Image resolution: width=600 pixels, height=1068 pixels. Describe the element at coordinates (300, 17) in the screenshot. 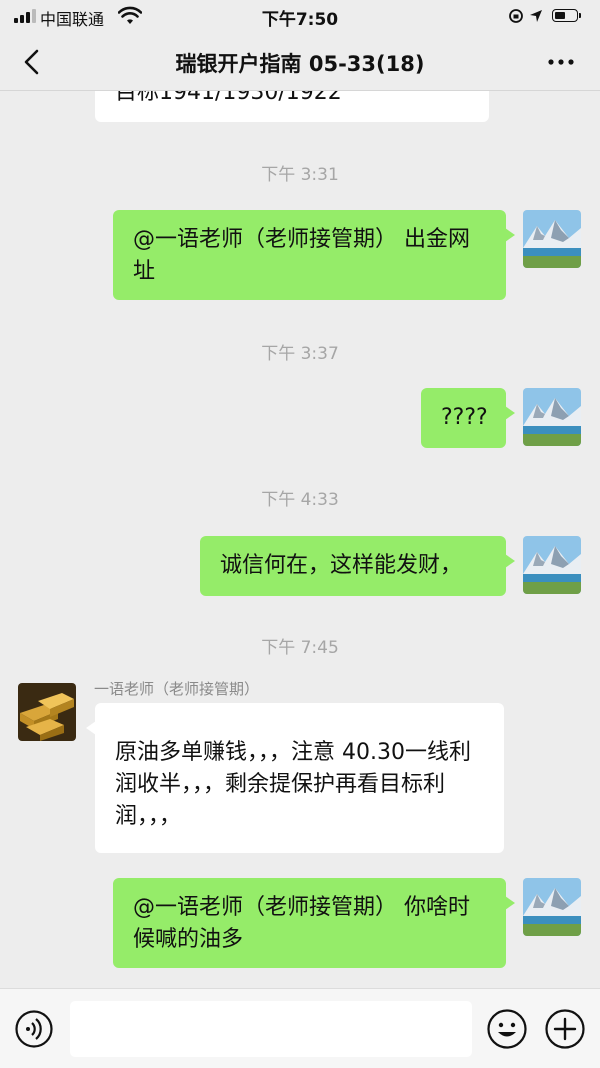

I see `status-bar: 中国联通 下午7:50` at that location.